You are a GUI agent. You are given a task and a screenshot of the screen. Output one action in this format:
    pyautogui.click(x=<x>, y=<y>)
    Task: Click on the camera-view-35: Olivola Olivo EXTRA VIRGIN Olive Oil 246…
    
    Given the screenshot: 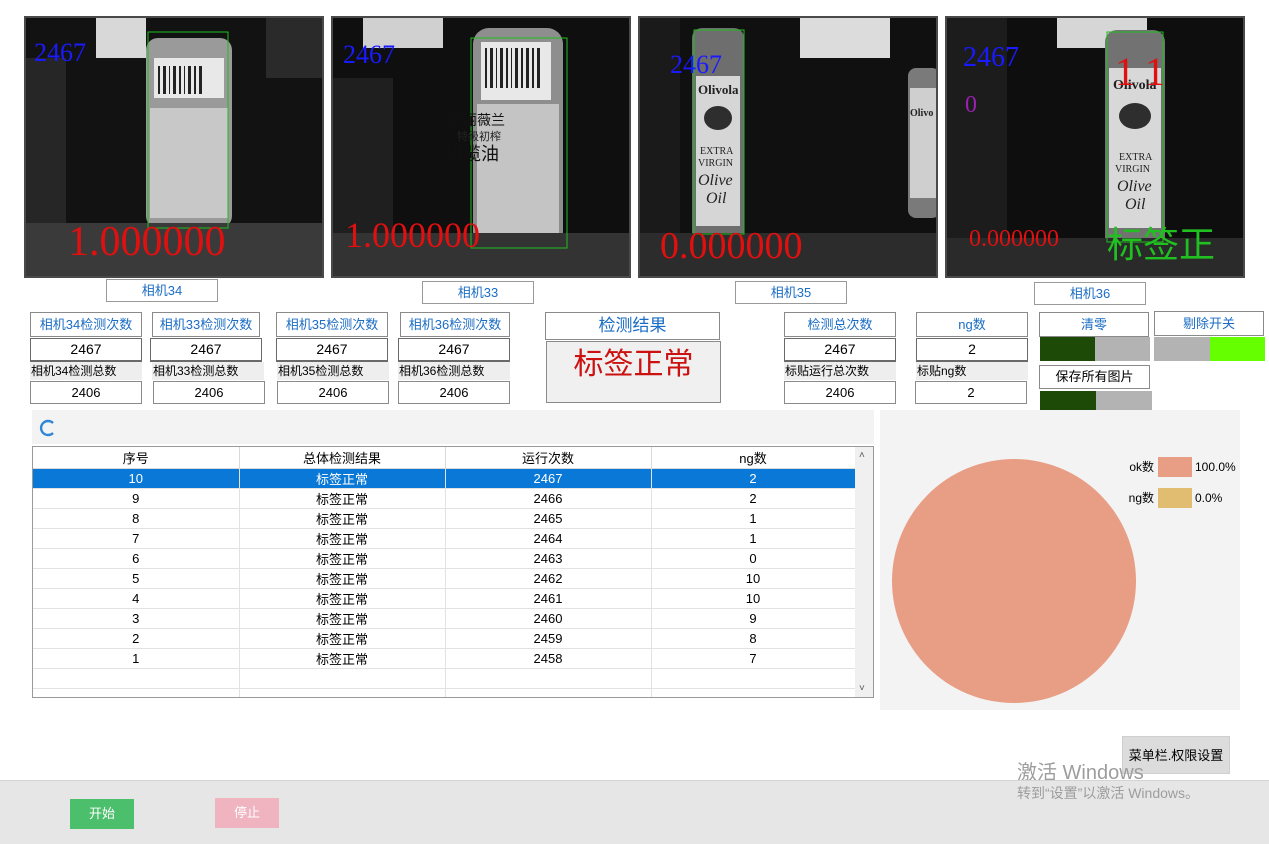 What is the action you would take?
    pyautogui.click(x=788, y=147)
    